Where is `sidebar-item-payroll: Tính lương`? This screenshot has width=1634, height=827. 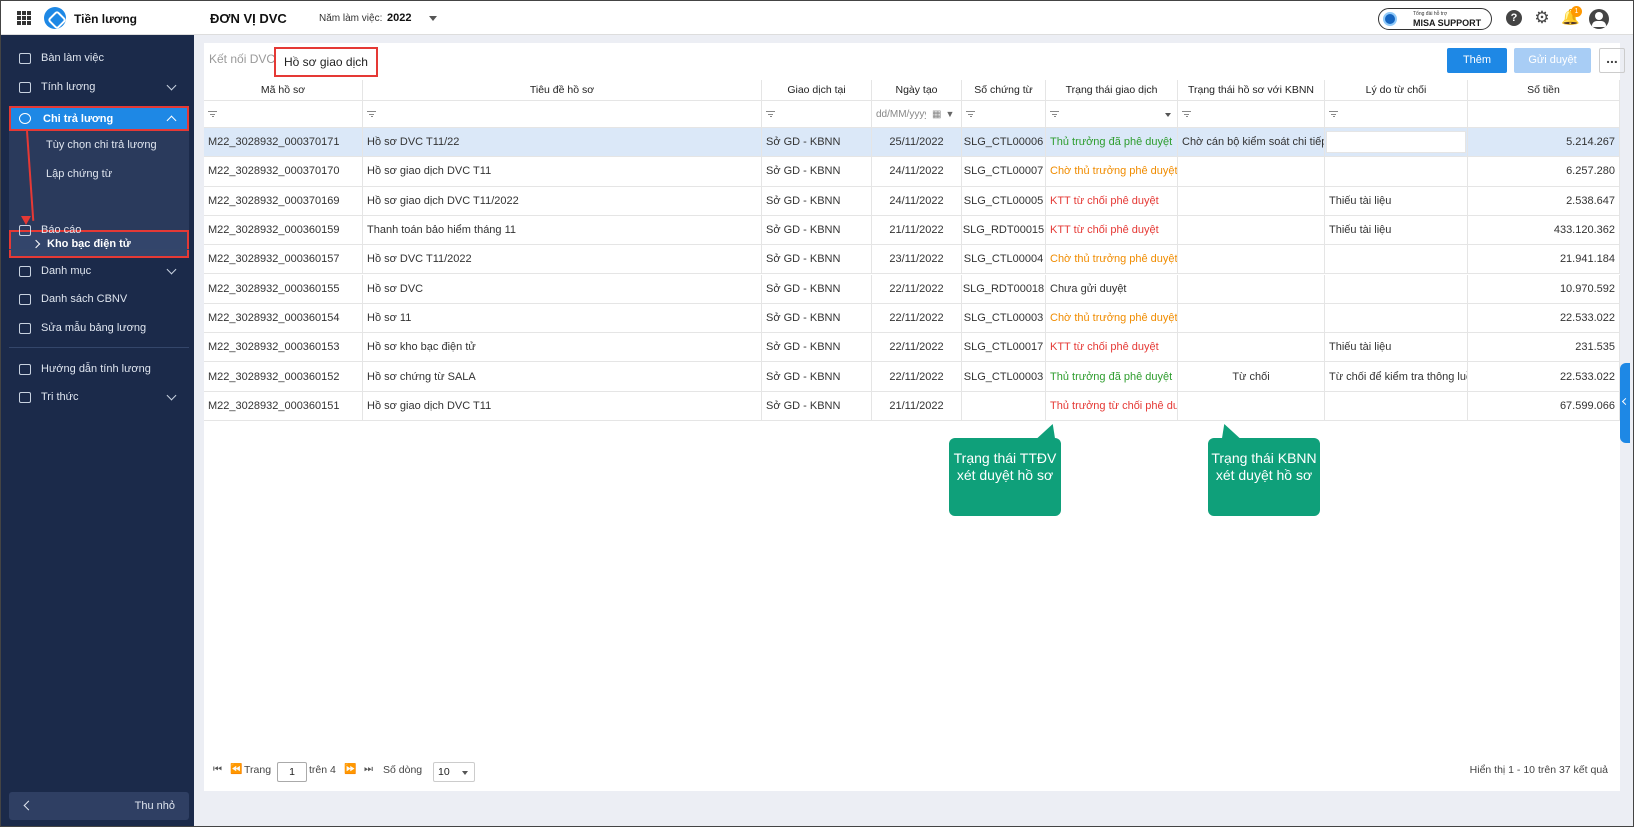 sidebar-item-payroll: Tính lương is located at coordinates (104, 87).